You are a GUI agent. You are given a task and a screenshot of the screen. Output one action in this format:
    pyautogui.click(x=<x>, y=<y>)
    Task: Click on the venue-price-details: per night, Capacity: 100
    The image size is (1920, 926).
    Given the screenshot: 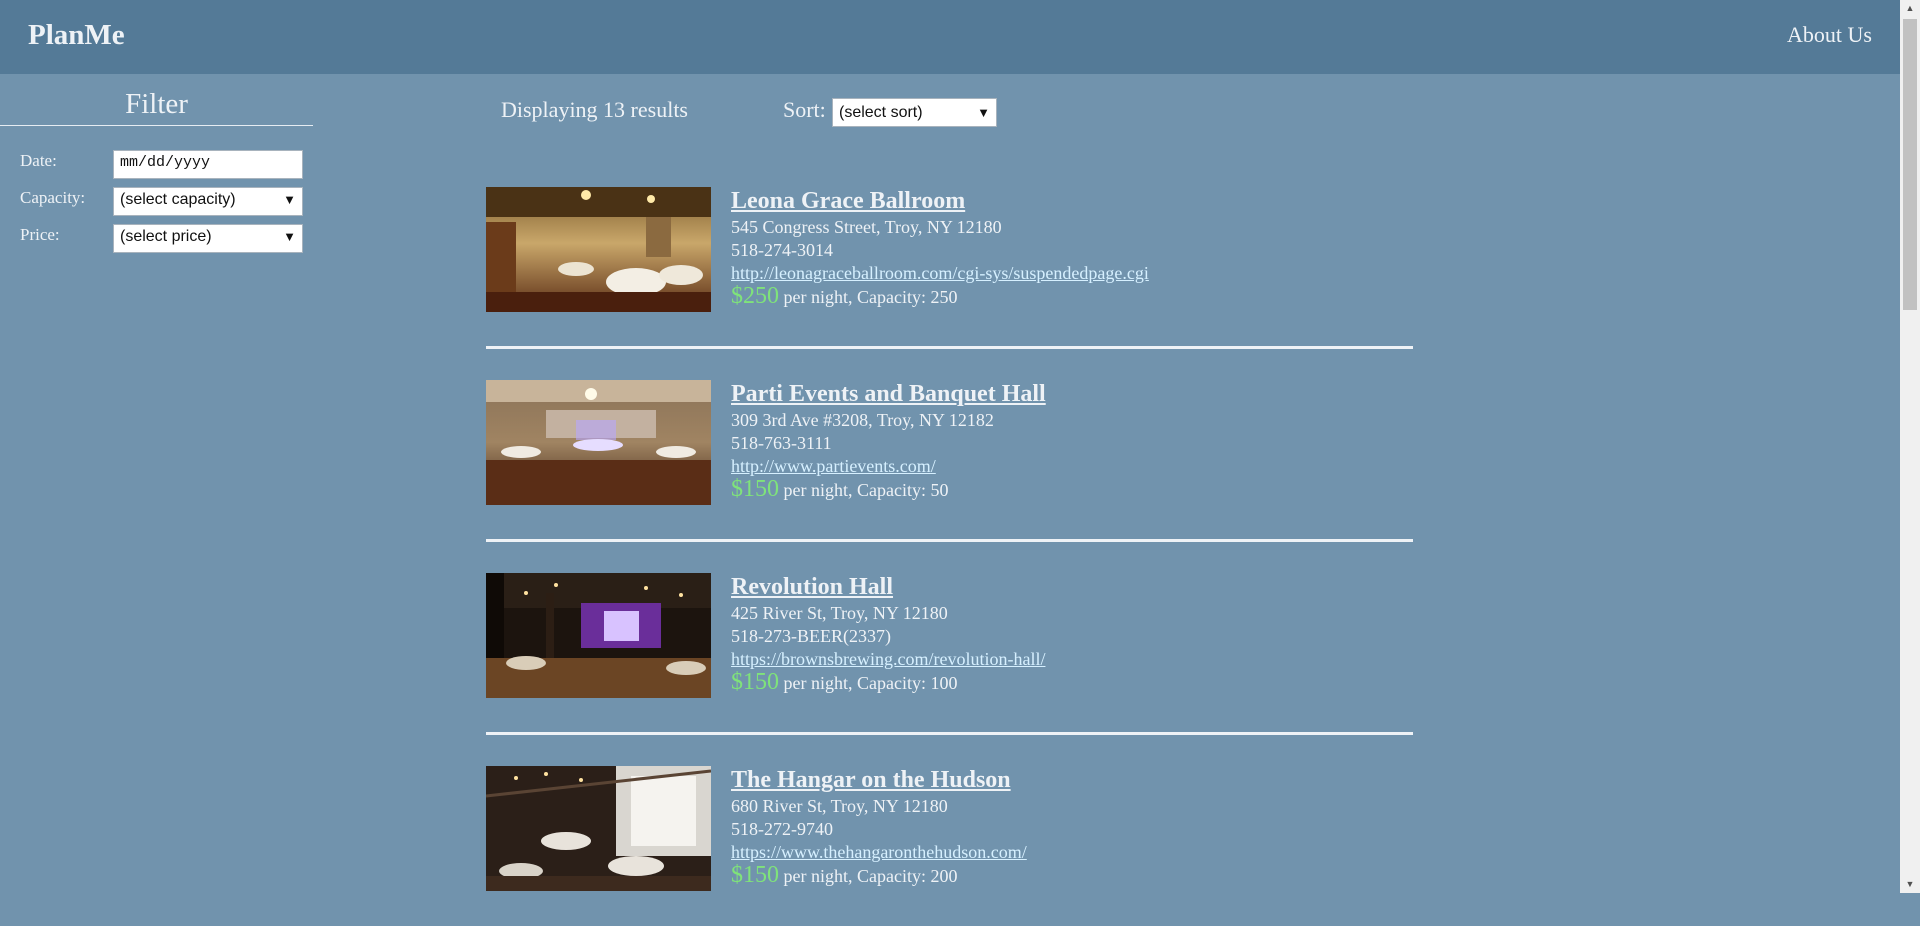 What is the action you would take?
    pyautogui.click(x=870, y=683)
    